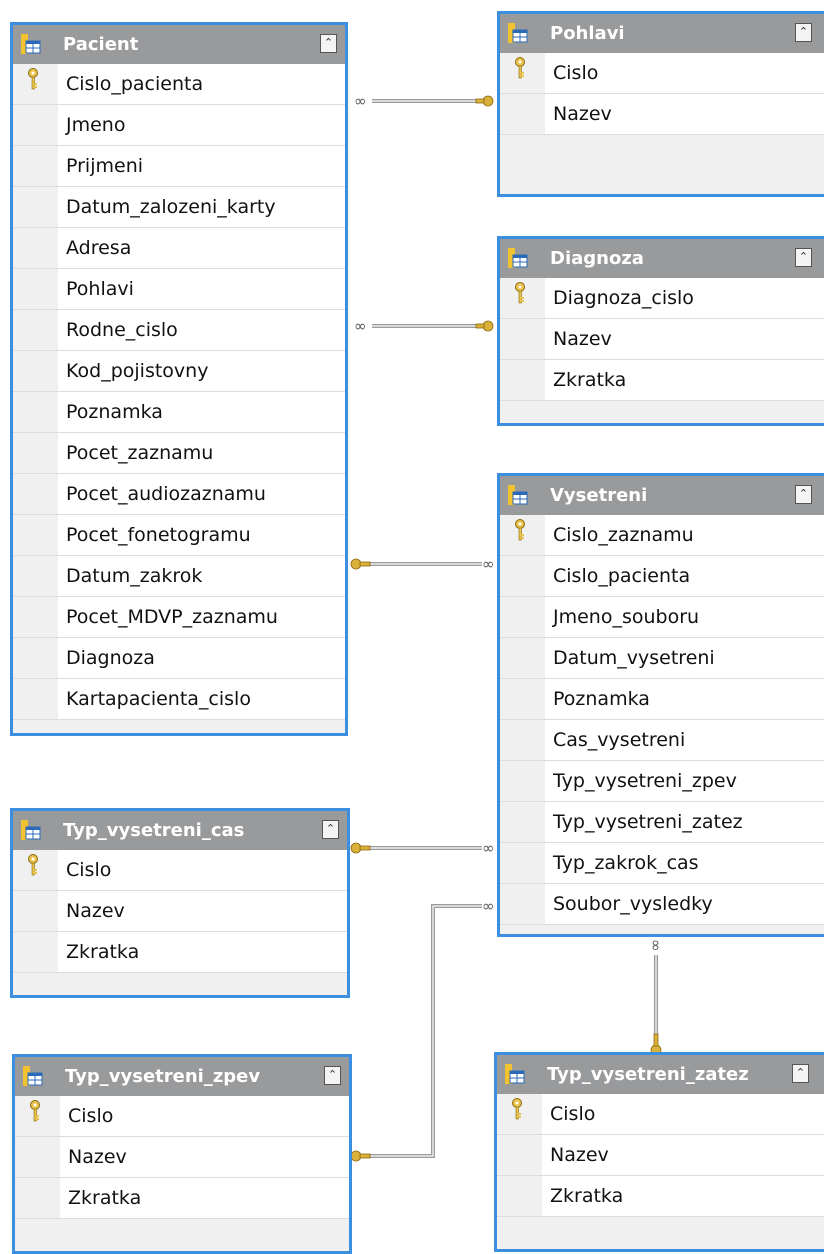 The height and width of the screenshot is (1254, 824). I want to click on many-end-icon: ∞, so click(488, 848).